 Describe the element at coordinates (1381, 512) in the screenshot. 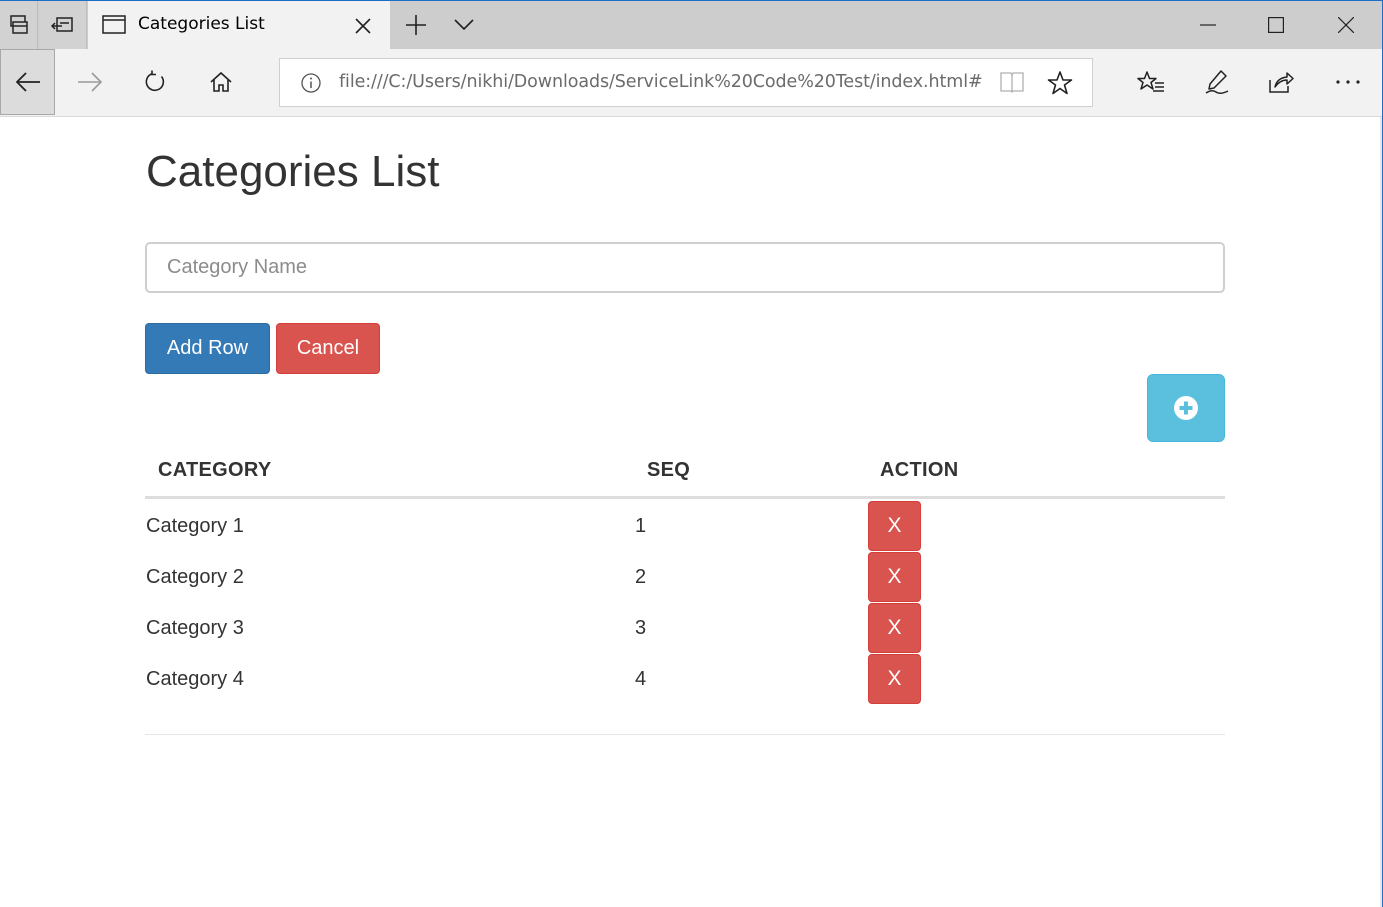

I see `page-edge` at that location.